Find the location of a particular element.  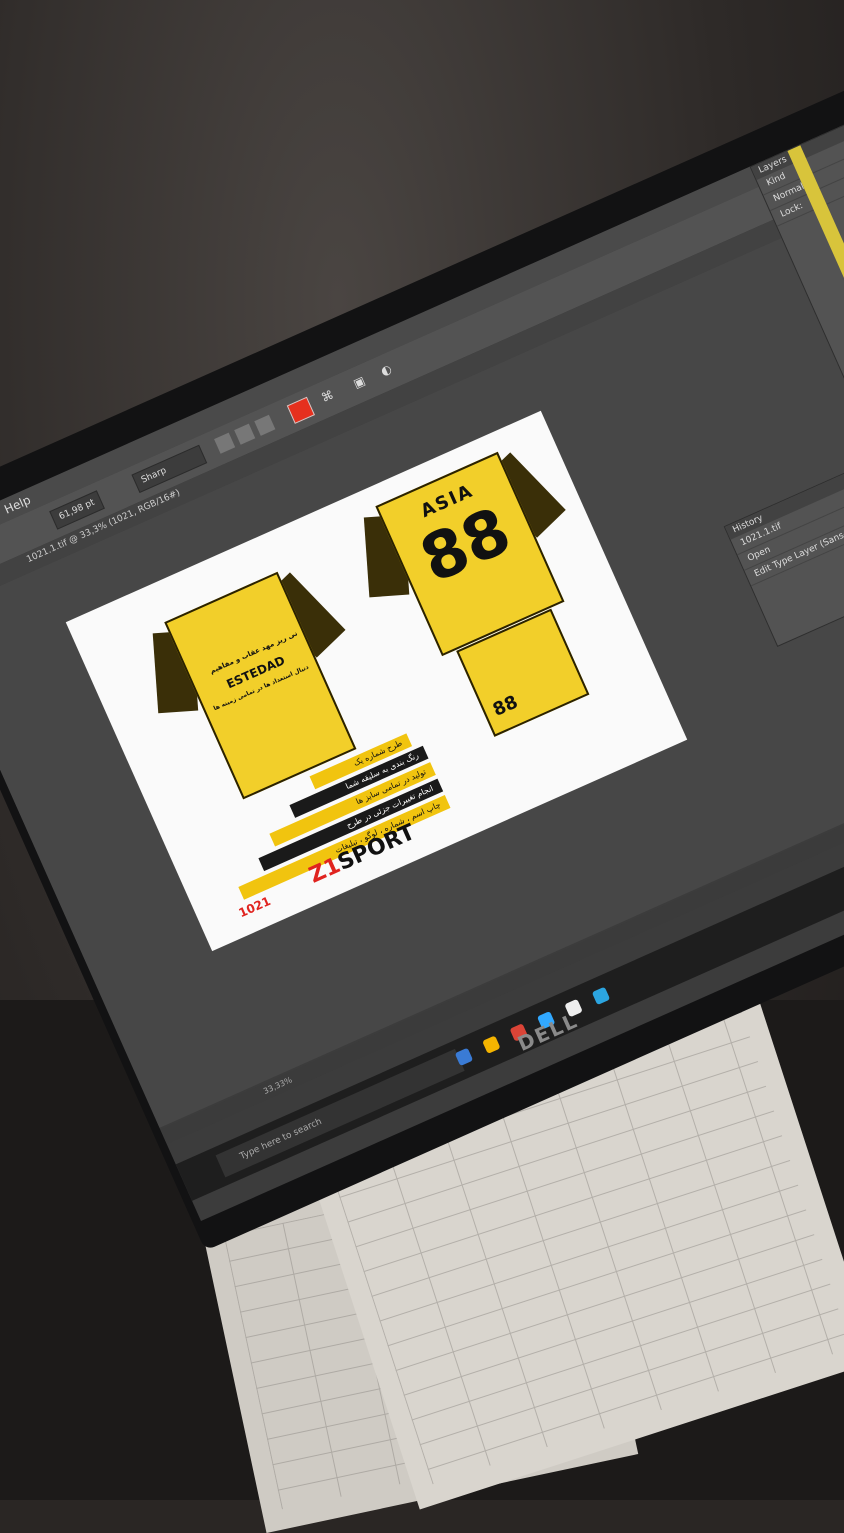

text-color-swatch is located at coordinates (300, 410).